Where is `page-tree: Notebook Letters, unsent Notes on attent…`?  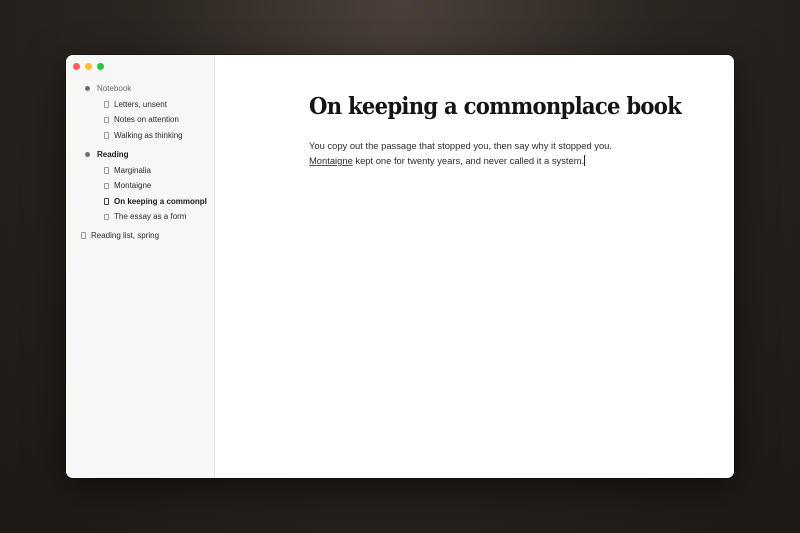 page-tree: Notebook Letters, unsent Notes on attent… is located at coordinates (140, 162).